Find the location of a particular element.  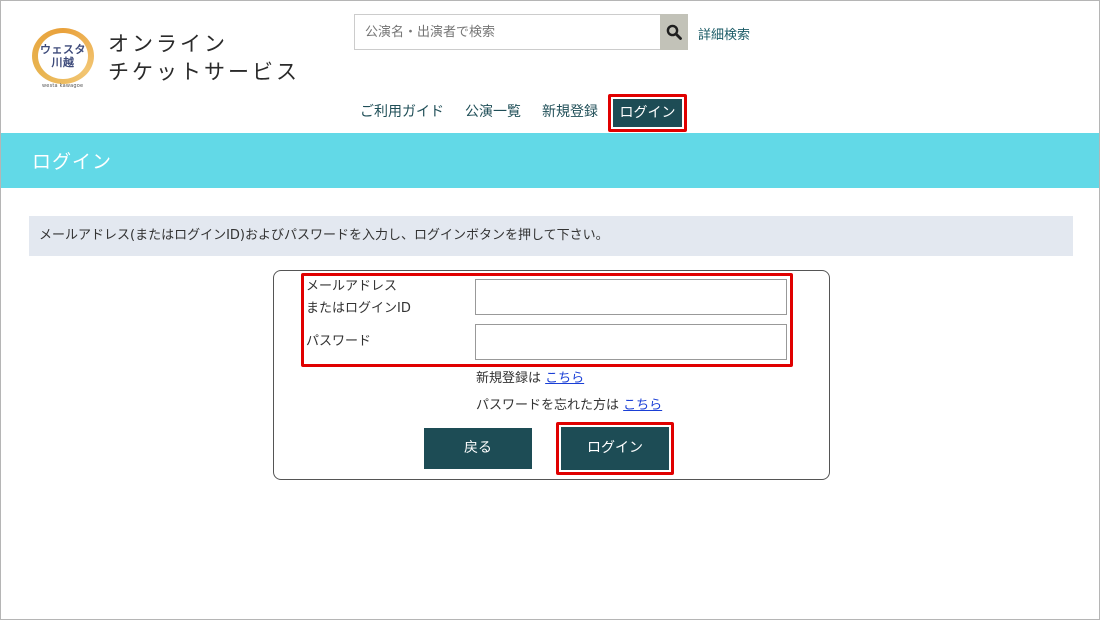

site-title-line1: オンライン is located at coordinates (168, 44).